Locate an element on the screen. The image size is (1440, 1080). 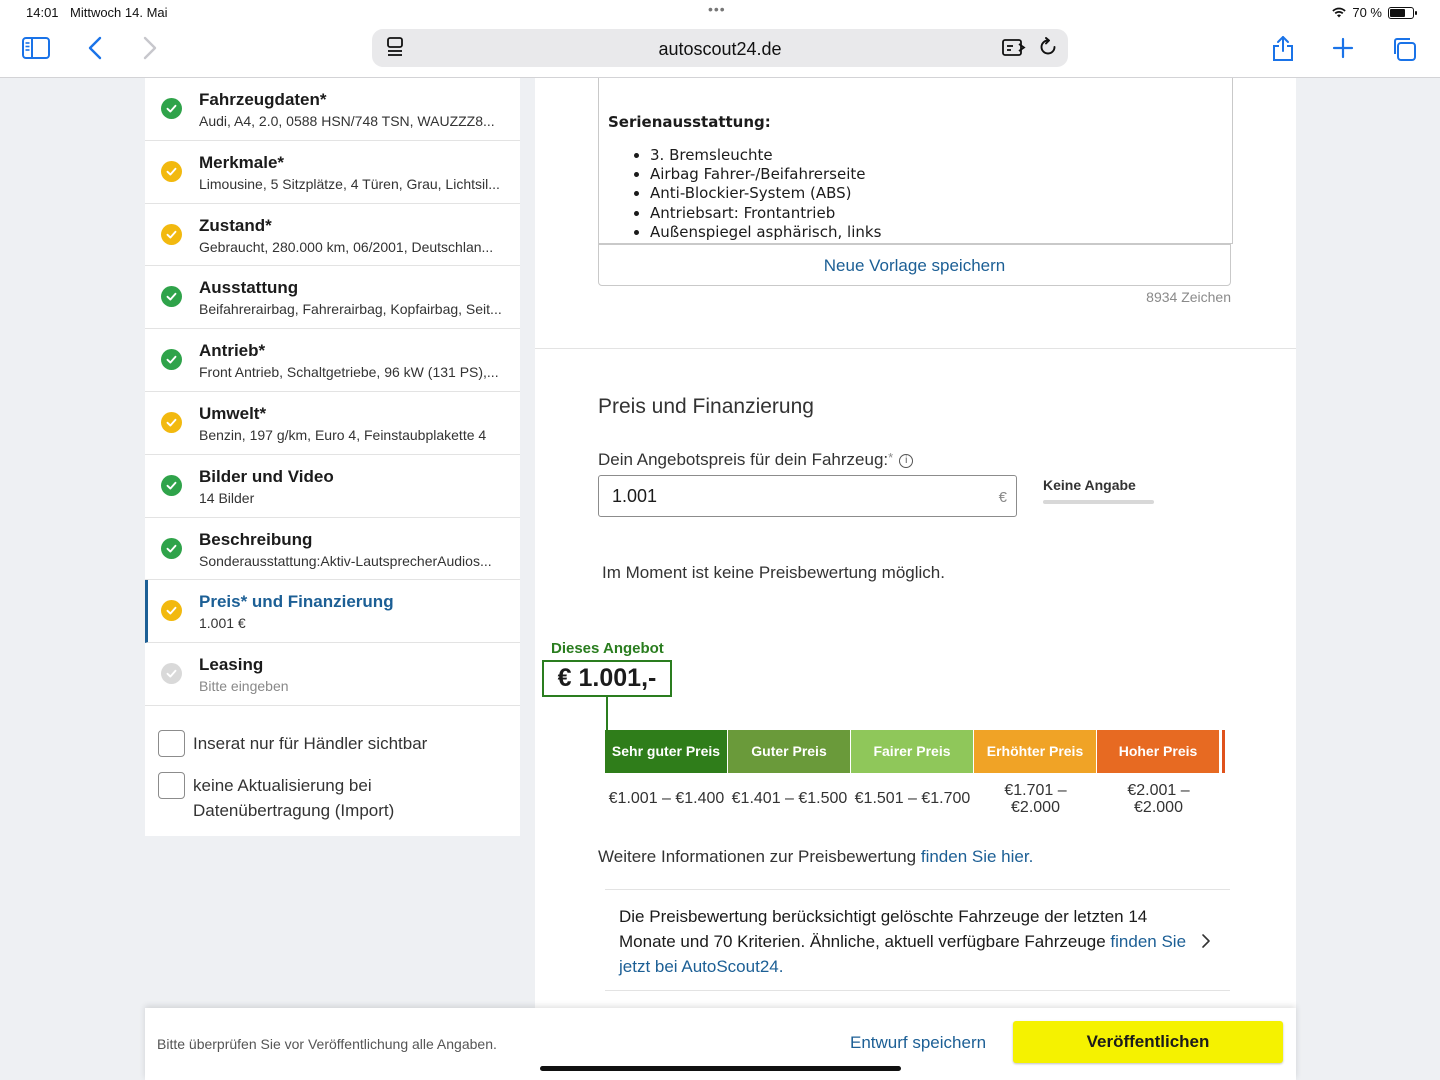
forward-icon is located at coordinates (150, 48).